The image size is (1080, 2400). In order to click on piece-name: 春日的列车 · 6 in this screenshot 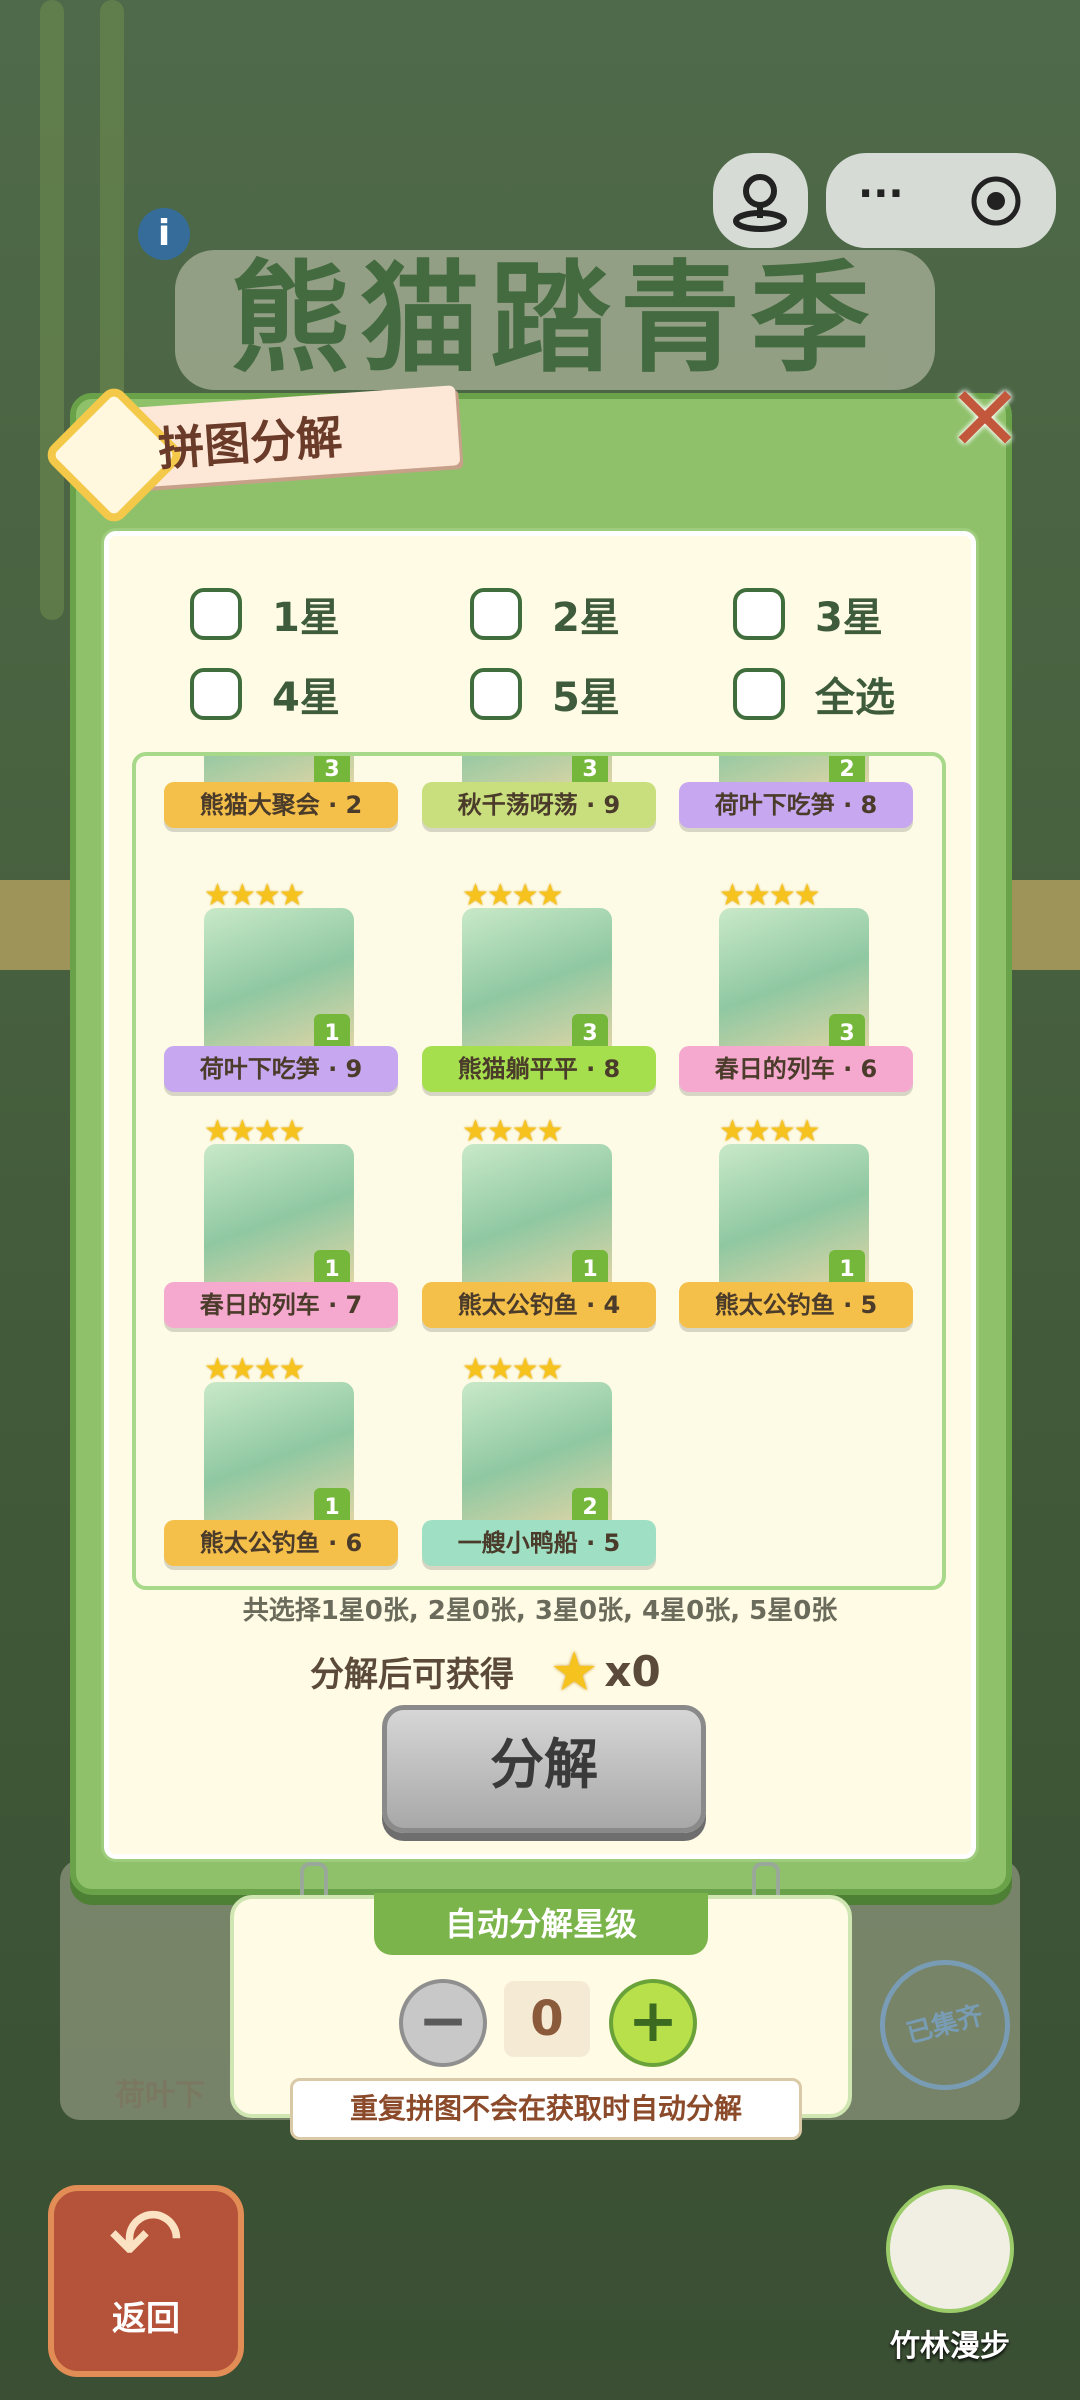, I will do `click(796, 1069)`.